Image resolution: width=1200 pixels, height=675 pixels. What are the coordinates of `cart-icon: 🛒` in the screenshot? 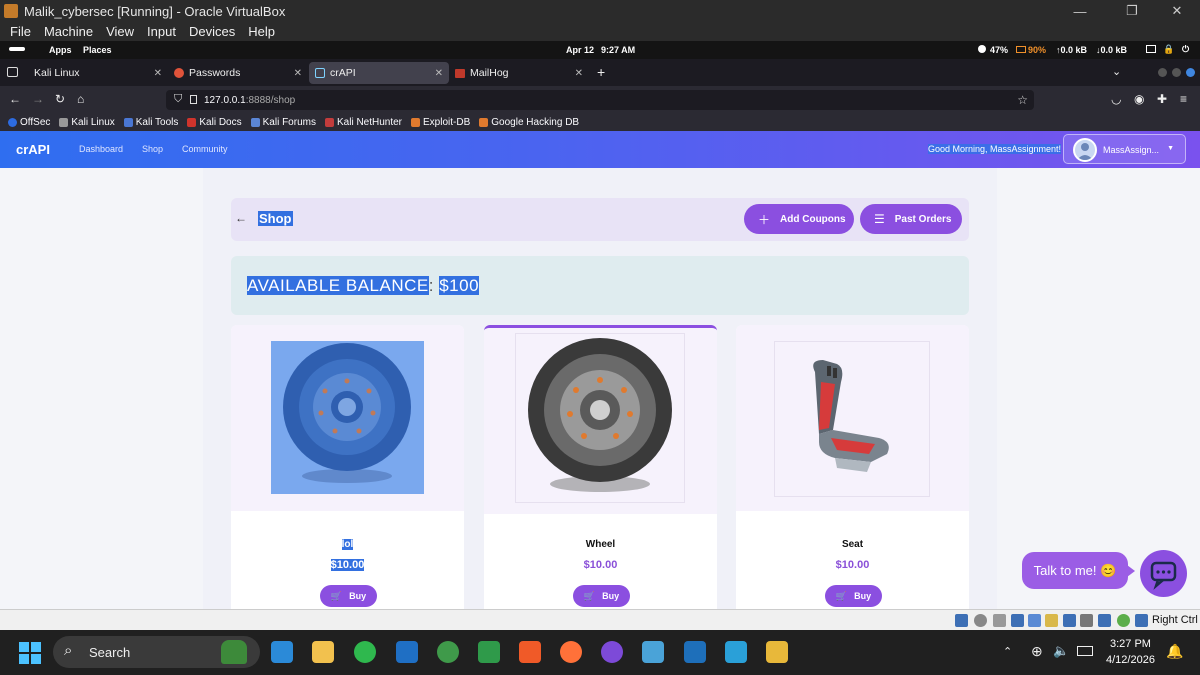 It's located at (841, 595).